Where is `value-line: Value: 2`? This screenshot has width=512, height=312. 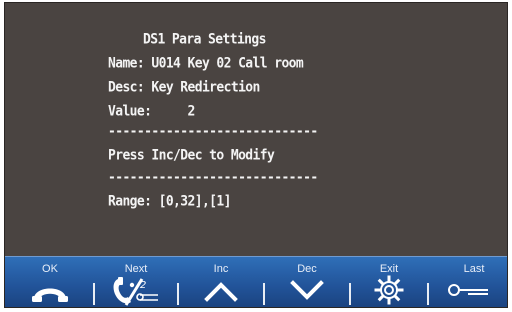
value-line: Value: 2 is located at coordinates (151, 111).